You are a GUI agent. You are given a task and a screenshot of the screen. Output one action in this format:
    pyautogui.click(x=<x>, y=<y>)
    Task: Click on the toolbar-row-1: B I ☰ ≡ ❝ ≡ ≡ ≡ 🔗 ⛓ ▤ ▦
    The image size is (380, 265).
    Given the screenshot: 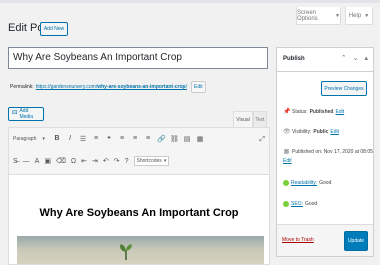 What is the action you would take?
    pyautogui.click(x=128, y=139)
    